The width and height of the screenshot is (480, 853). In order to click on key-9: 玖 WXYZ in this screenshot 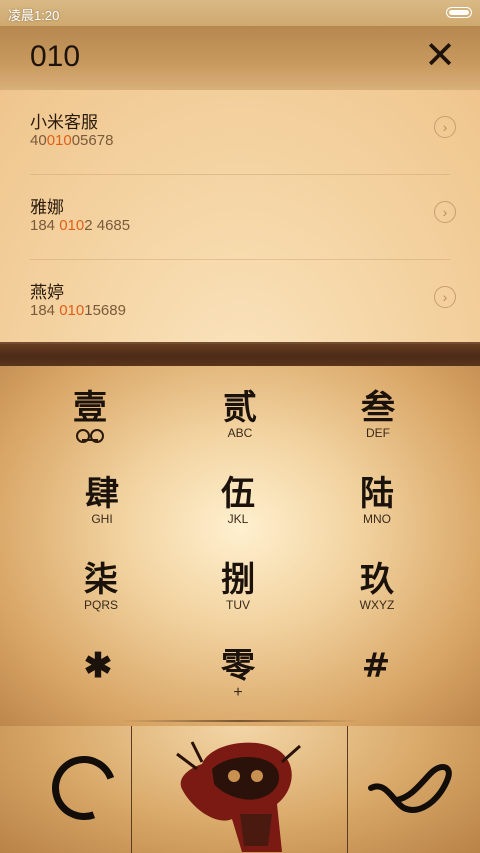, I will do `click(377, 581)`.